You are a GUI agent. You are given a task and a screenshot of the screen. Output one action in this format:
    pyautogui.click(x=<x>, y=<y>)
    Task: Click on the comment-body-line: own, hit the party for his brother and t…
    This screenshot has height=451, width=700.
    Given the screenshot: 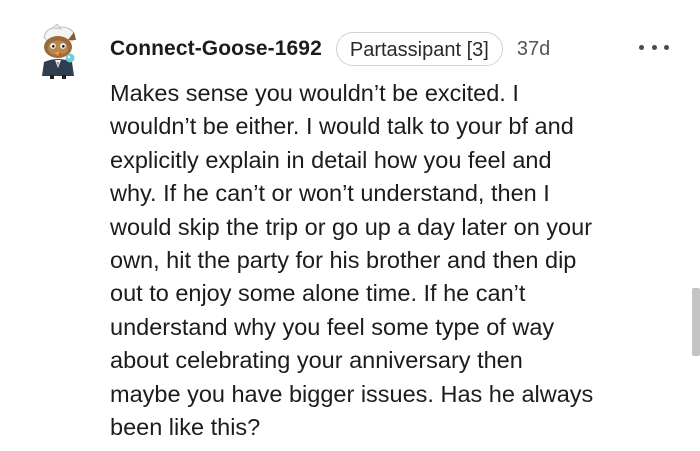 What is the action you would take?
    pyautogui.click(x=343, y=260)
    